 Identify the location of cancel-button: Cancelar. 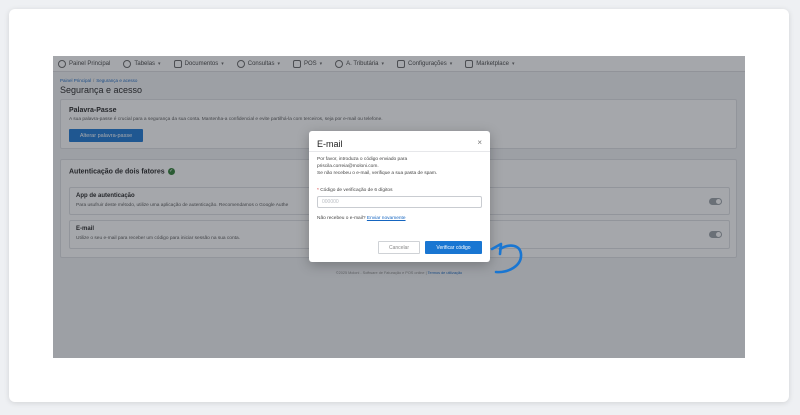
(399, 247).